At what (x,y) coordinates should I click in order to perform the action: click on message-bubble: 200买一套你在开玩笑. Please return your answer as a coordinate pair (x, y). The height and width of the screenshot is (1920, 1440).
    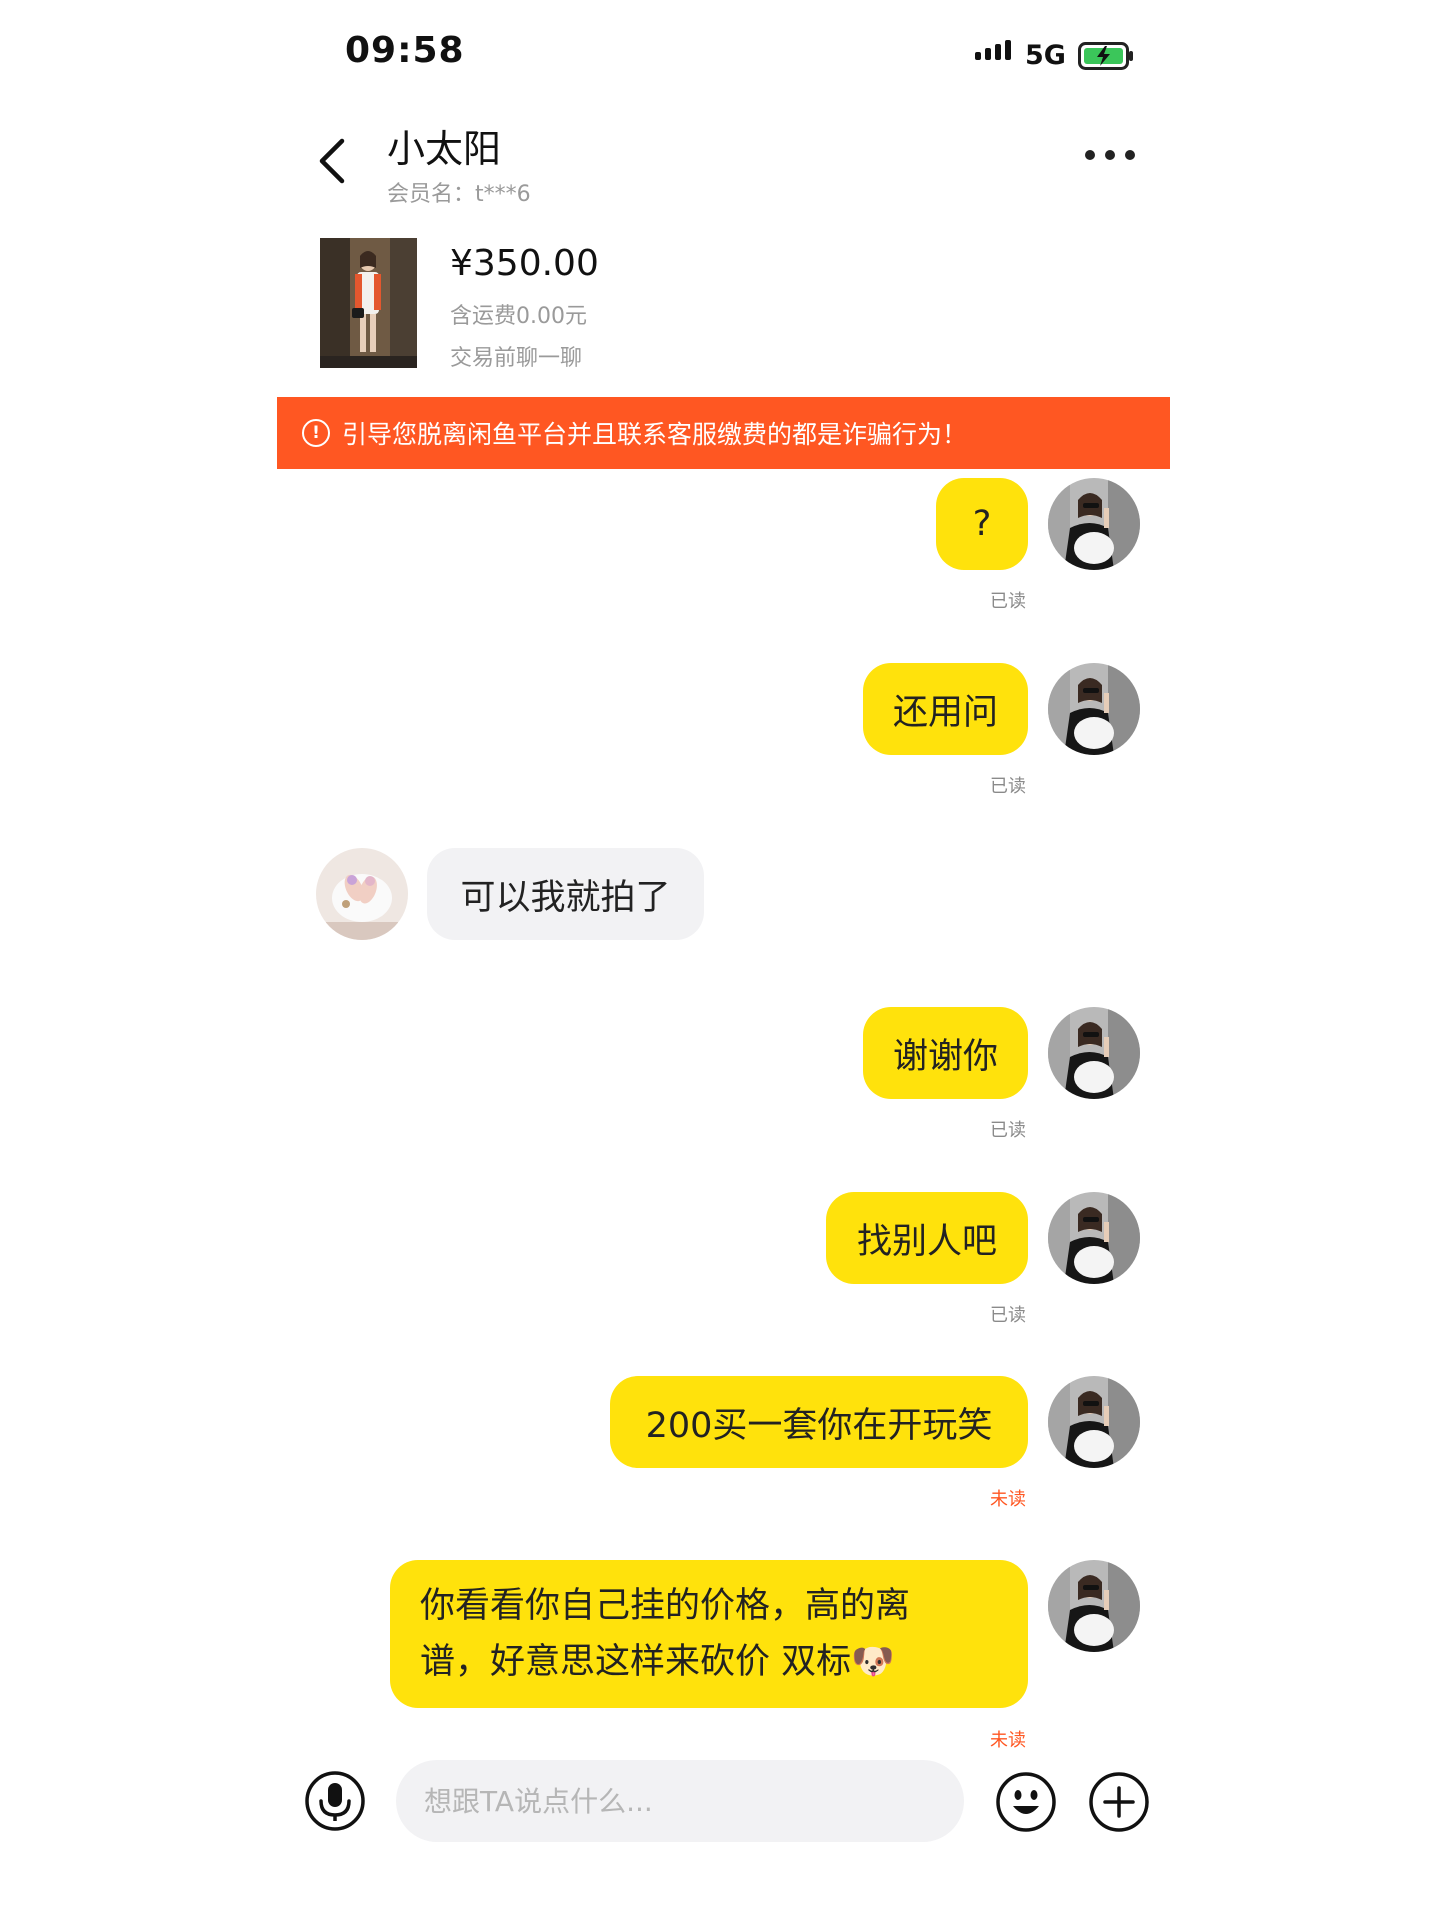
    Looking at the image, I should click on (819, 1422).